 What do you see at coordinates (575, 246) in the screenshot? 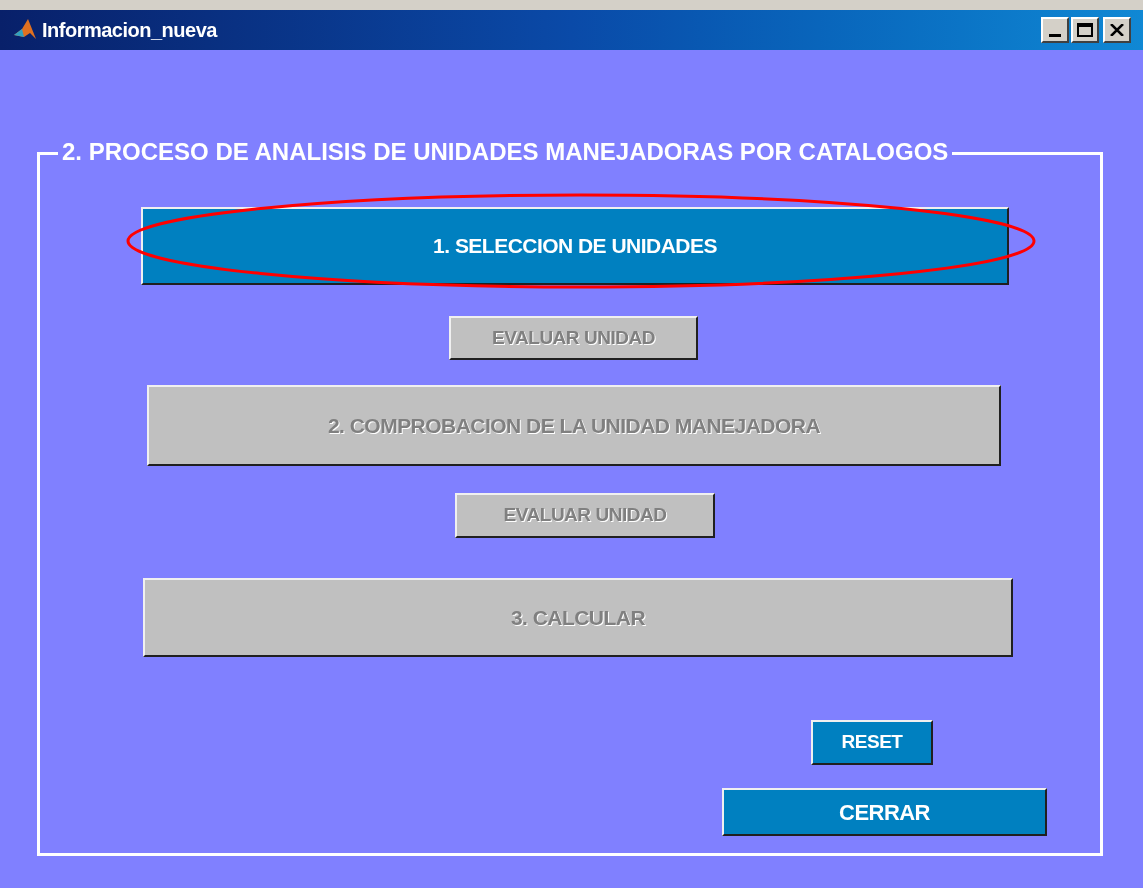
I see `action-button: 1. SELECCION DE UNIDADES` at bounding box center [575, 246].